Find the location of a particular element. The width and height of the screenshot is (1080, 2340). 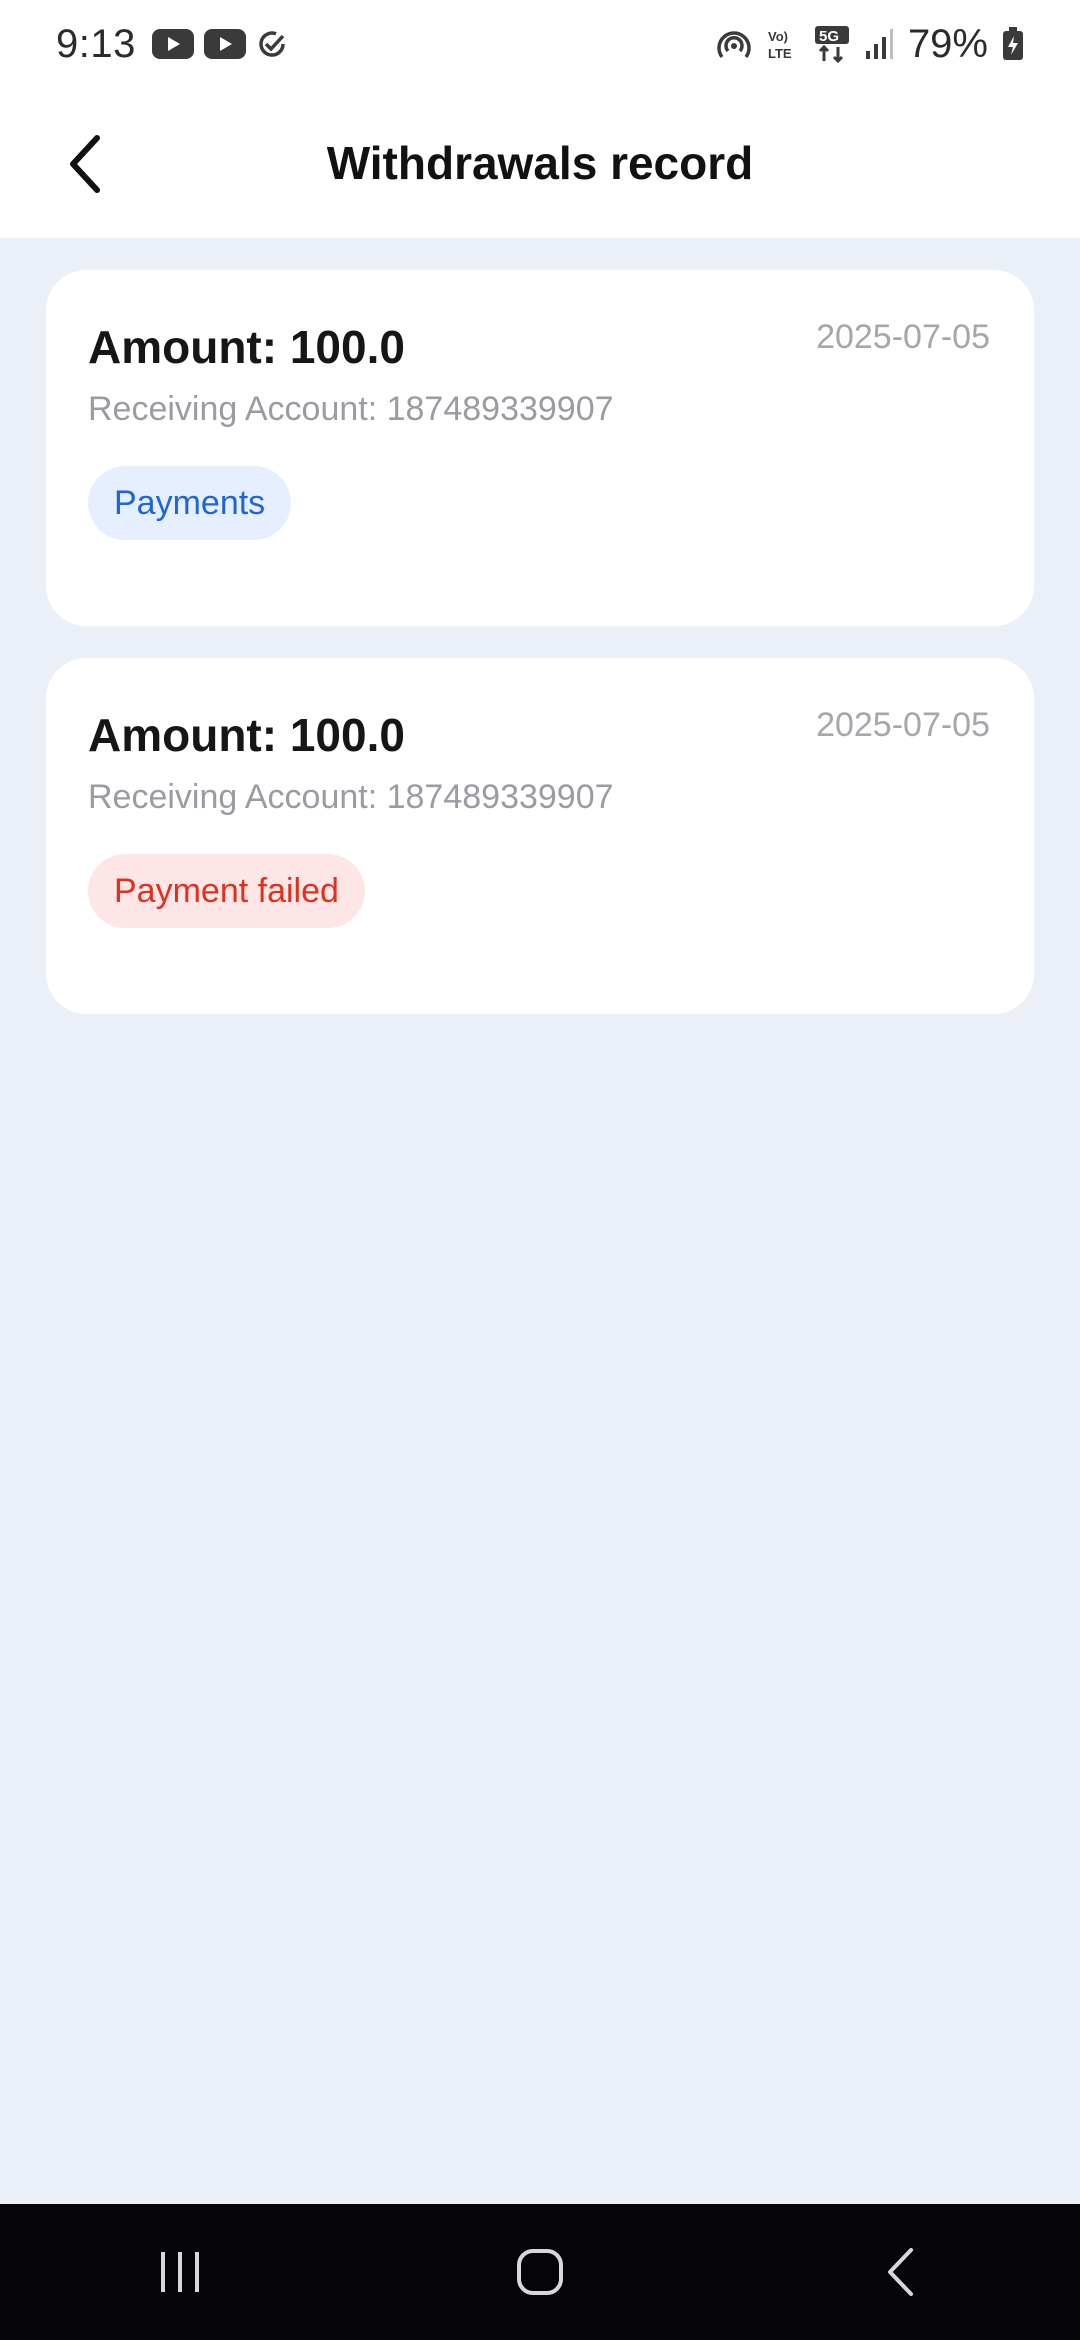

hotspot-icon is located at coordinates (734, 44).